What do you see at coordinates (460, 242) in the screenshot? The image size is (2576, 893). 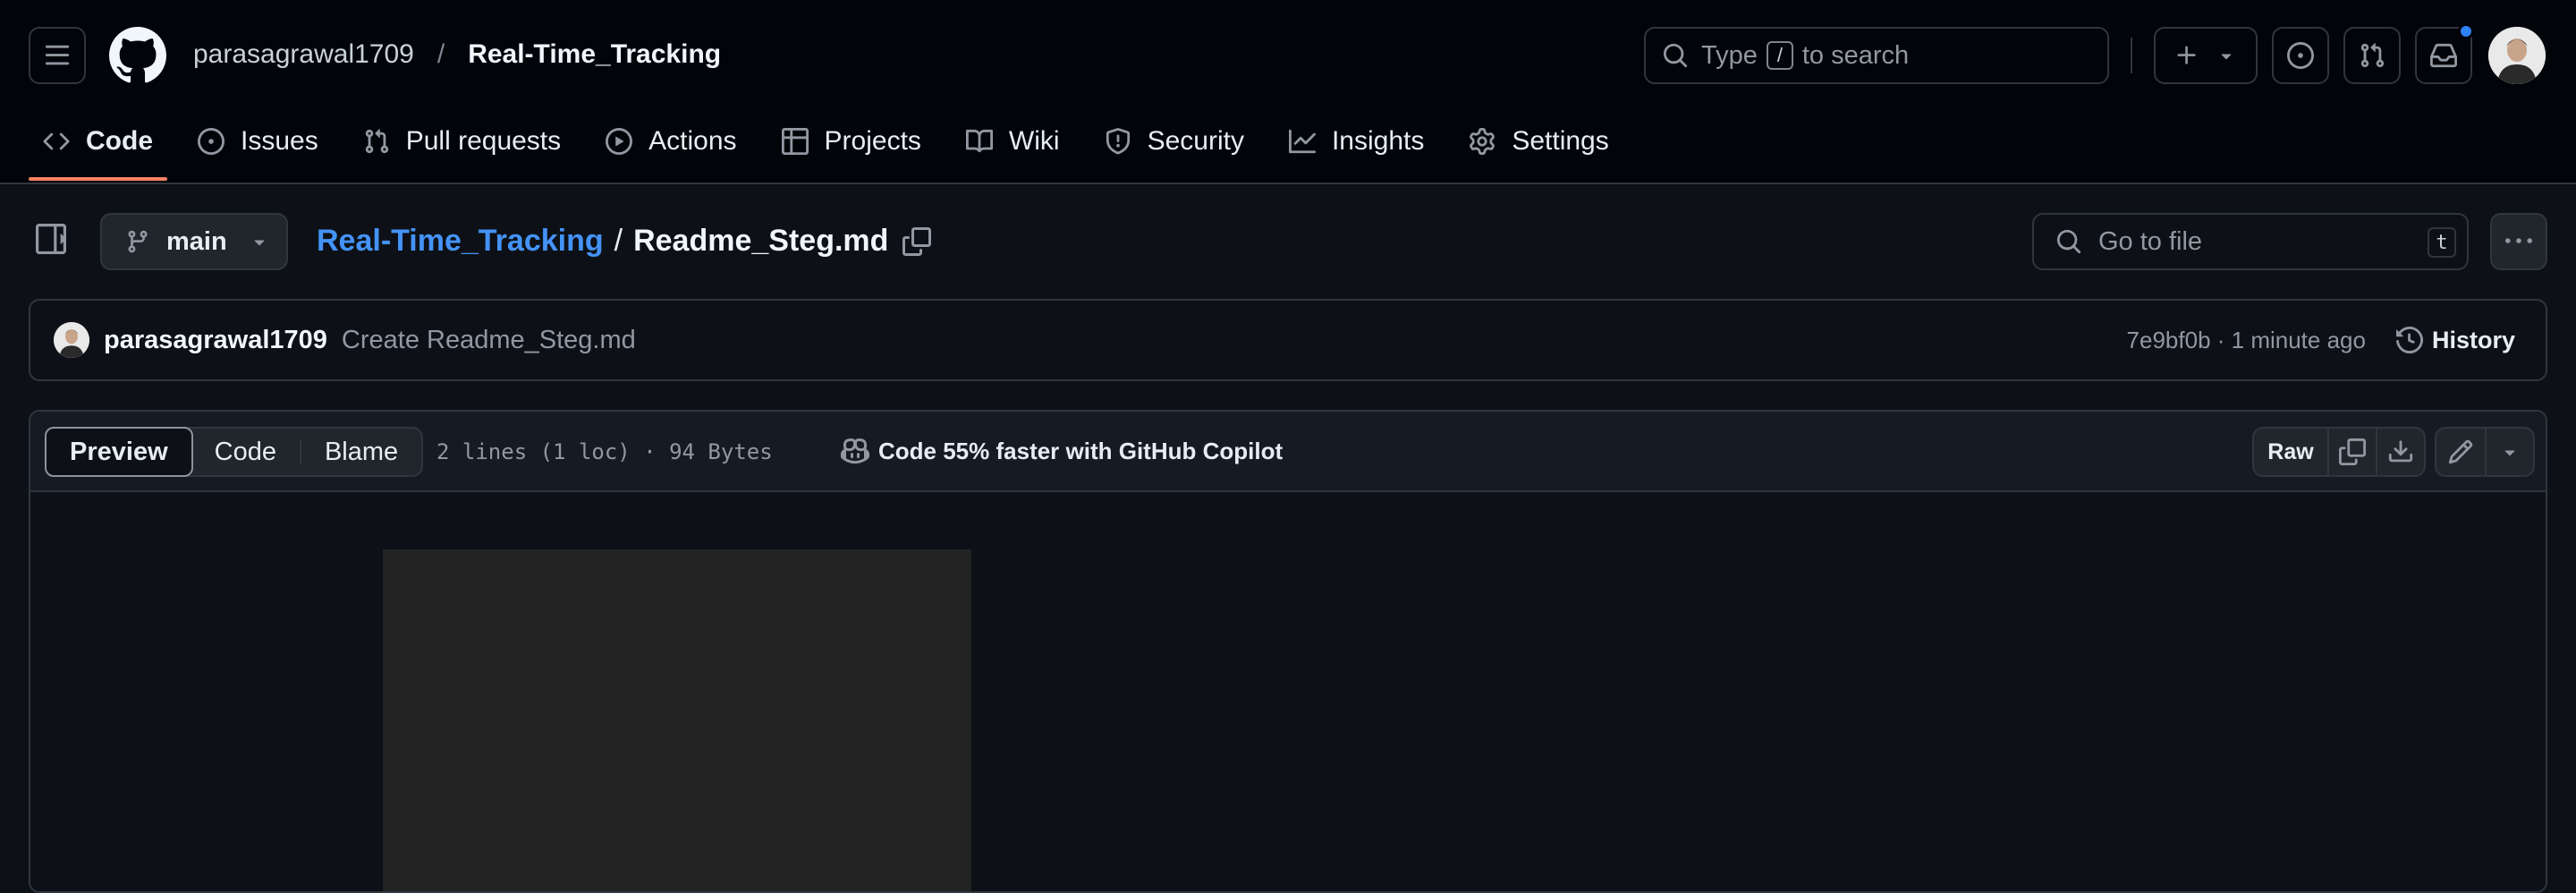 I see `breadcrumb-repo-link: Real-Time_Tracking` at bounding box center [460, 242].